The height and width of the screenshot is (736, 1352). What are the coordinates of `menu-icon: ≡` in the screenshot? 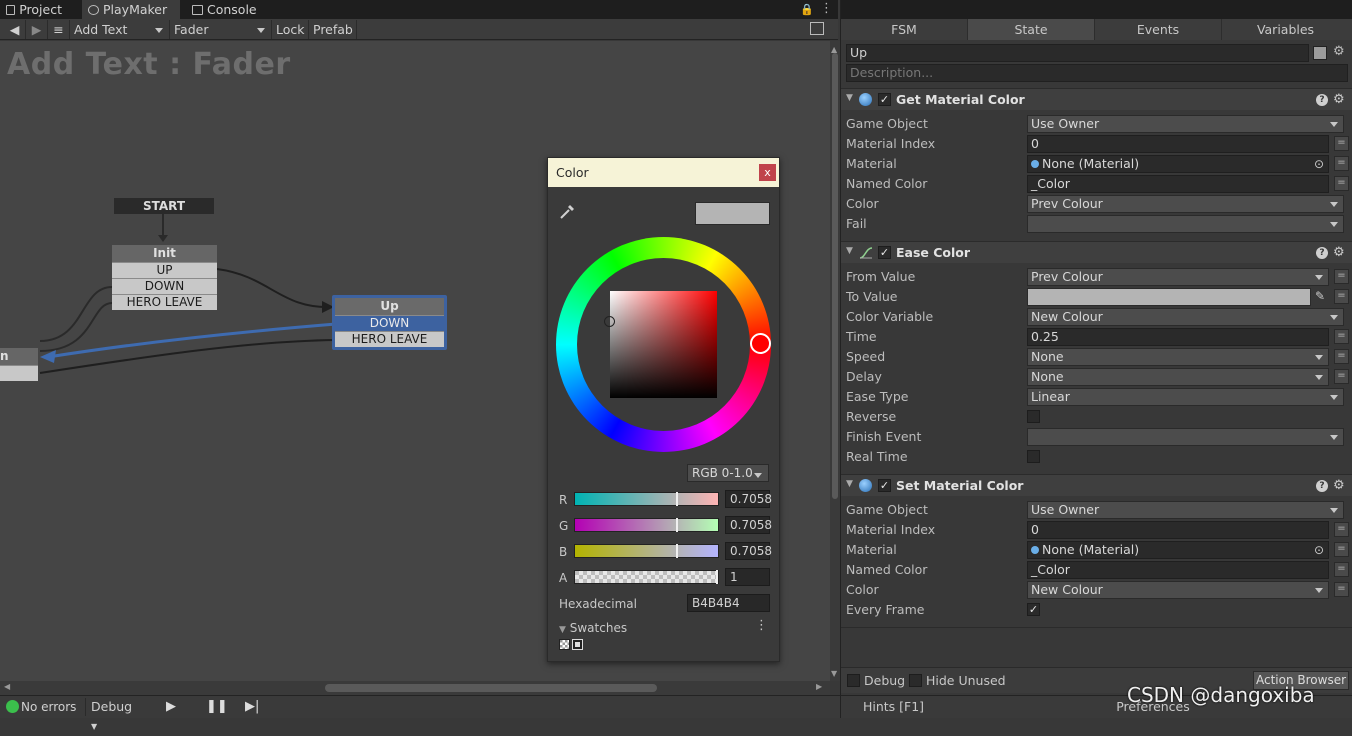 It's located at (59, 29).